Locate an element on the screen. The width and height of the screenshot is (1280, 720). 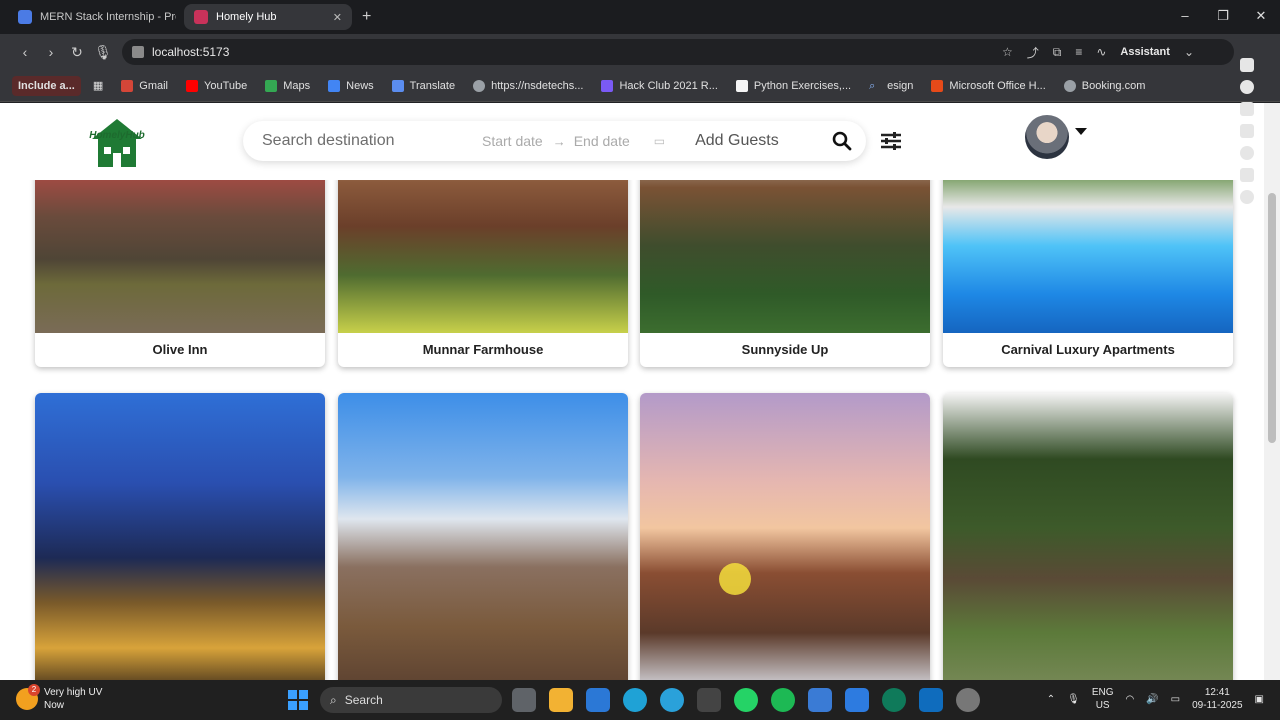
back-icon: ‹ is located at coordinates (25, 52).